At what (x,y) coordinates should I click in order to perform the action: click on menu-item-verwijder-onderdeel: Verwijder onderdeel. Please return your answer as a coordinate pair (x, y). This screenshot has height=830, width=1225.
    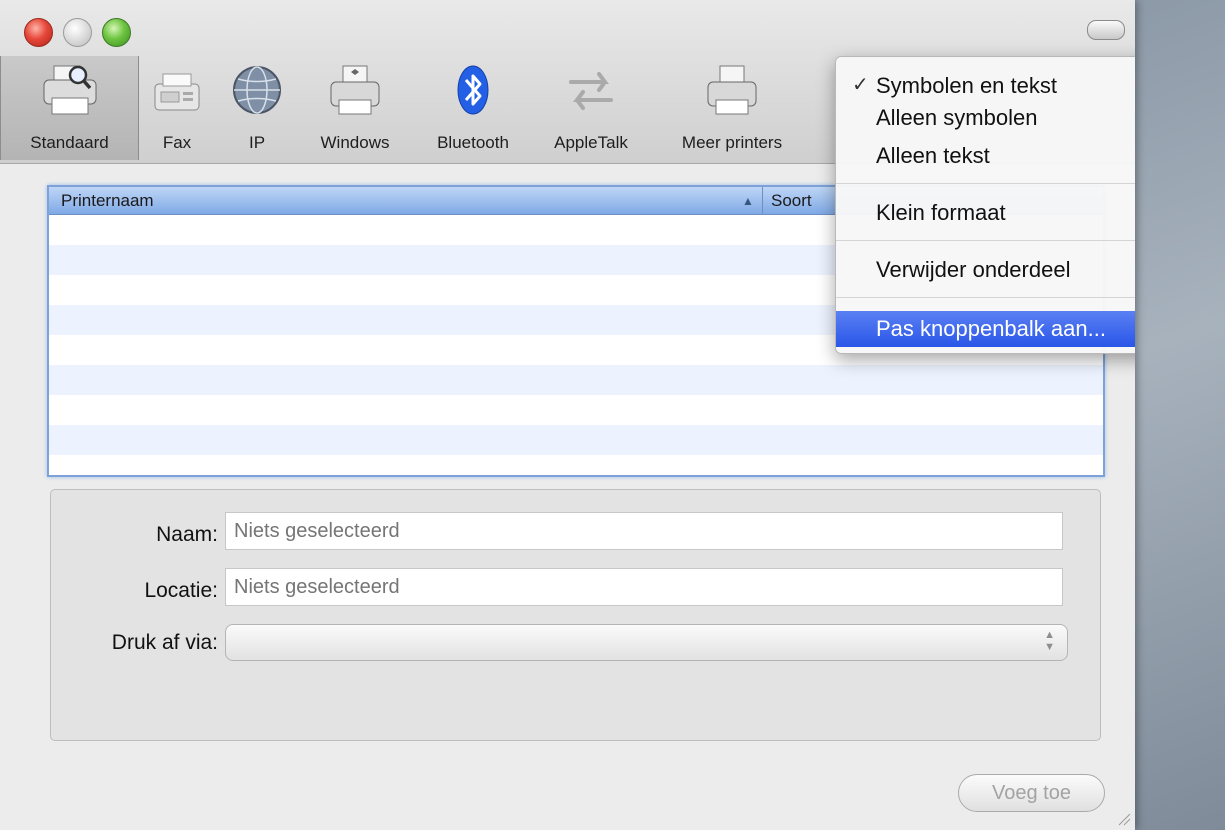
    Looking at the image, I should click on (985, 269).